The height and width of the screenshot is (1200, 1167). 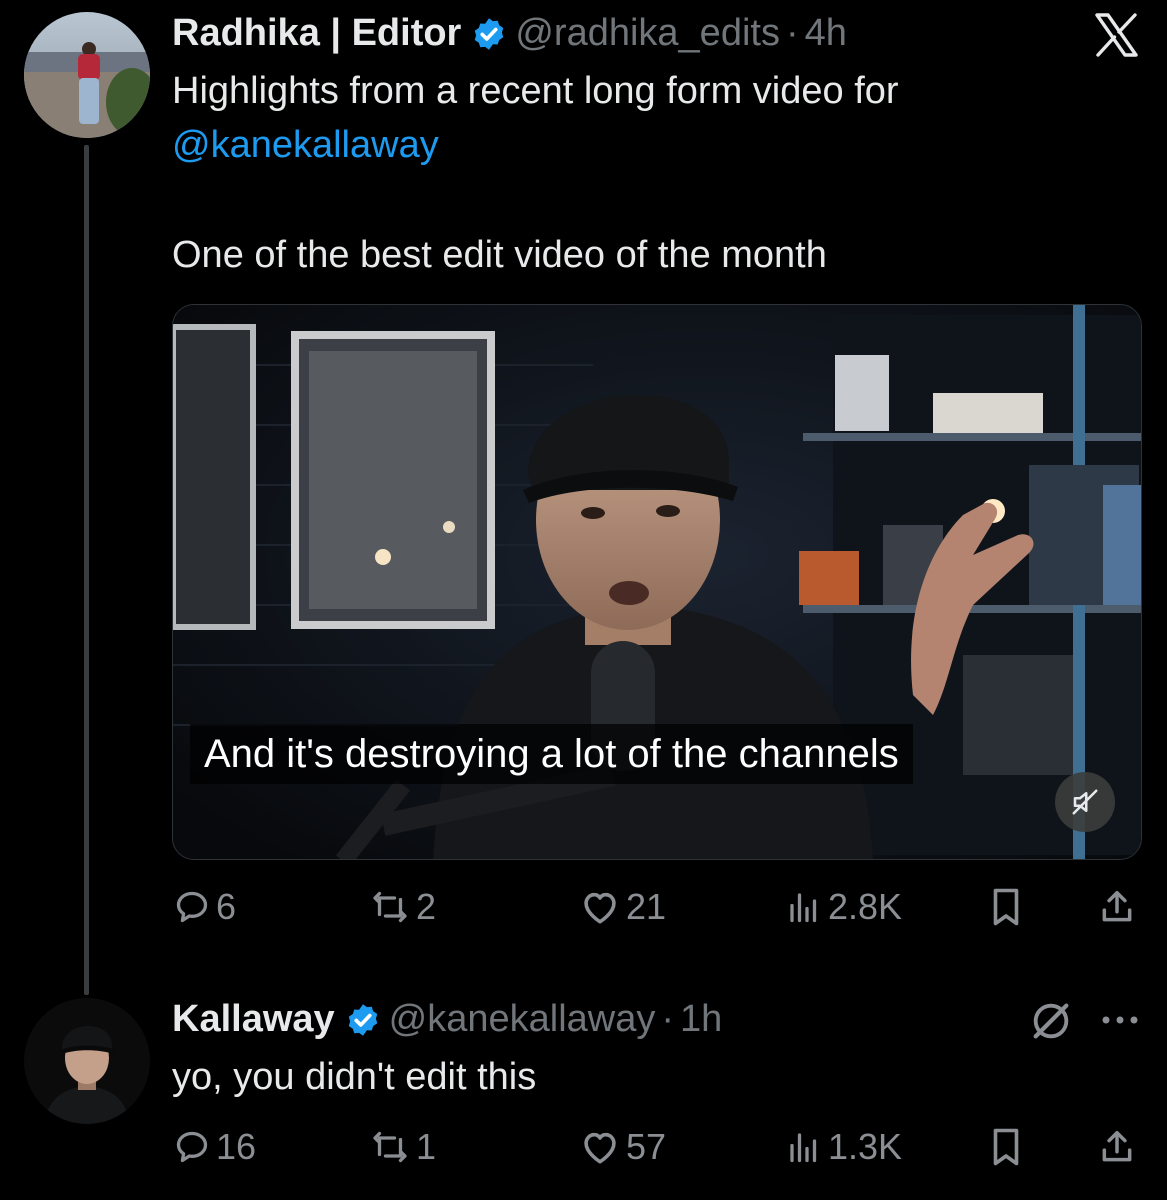 What do you see at coordinates (86, 570) in the screenshot?
I see `thread-connector-line` at bounding box center [86, 570].